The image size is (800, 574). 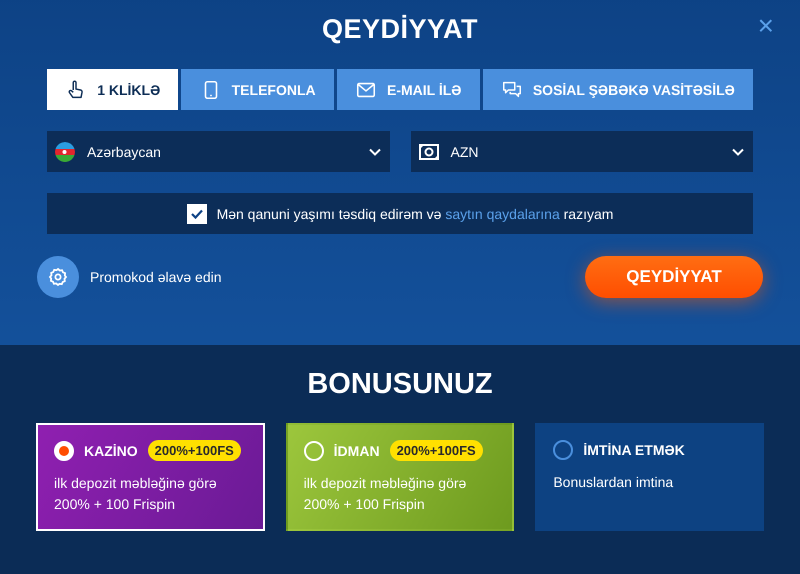 I want to click on bonus-card: İMTİNA ETMƏK Bonuslardan imtina, so click(x=649, y=477).